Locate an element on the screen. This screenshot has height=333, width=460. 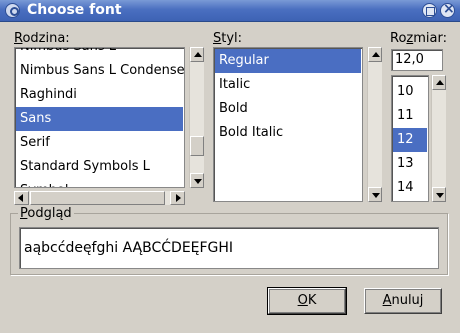
style-item: Bold is located at coordinates (288, 109).